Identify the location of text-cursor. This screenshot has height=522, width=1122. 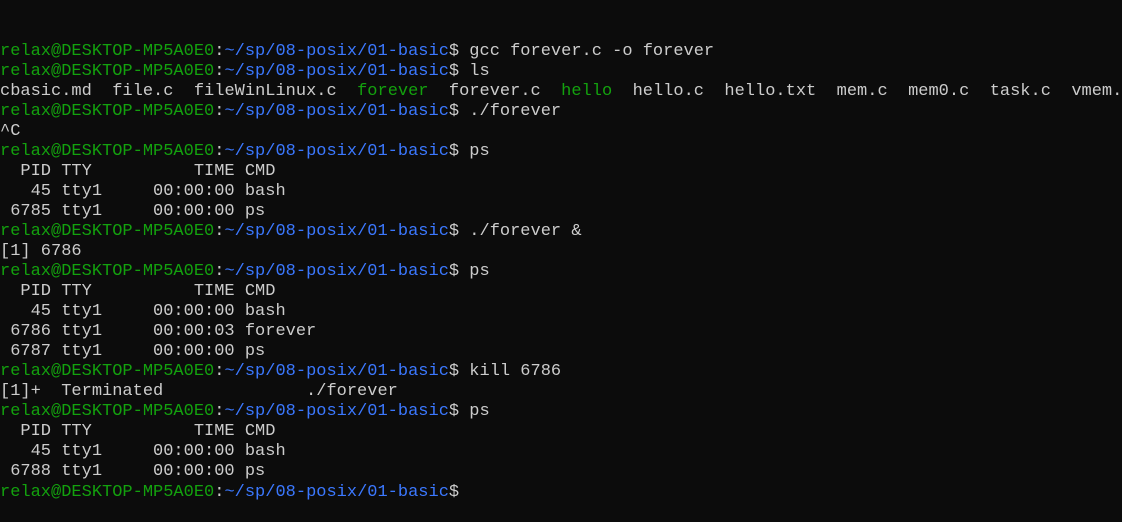
(473, 490).